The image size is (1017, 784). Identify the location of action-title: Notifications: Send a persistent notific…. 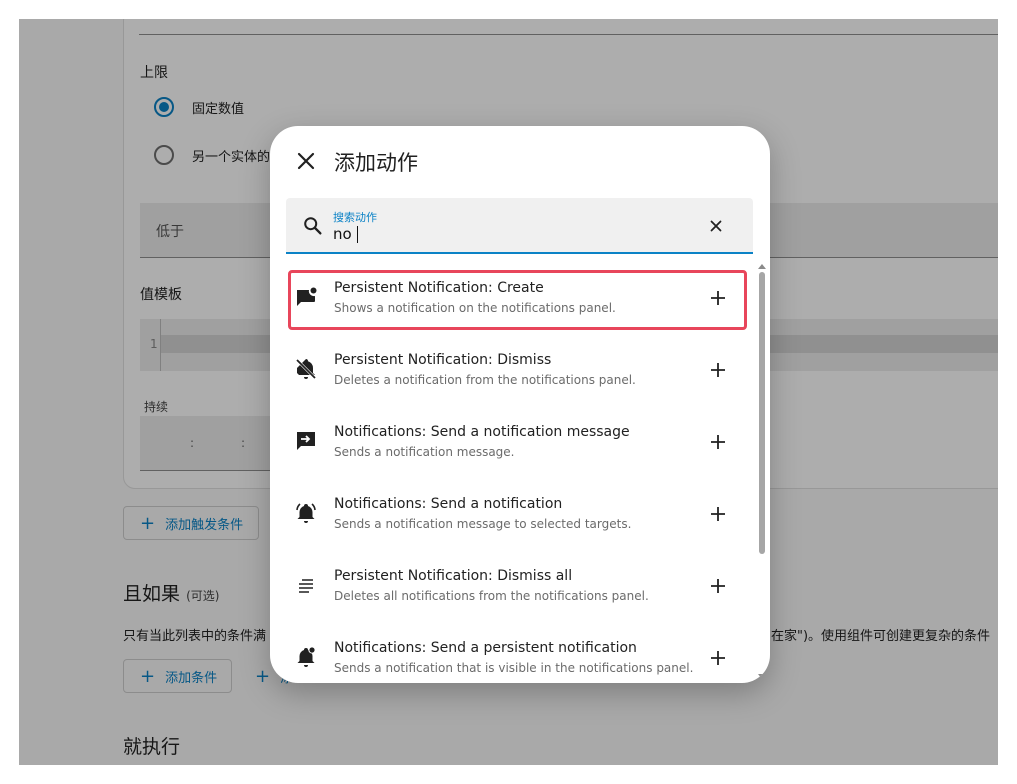
(485, 648).